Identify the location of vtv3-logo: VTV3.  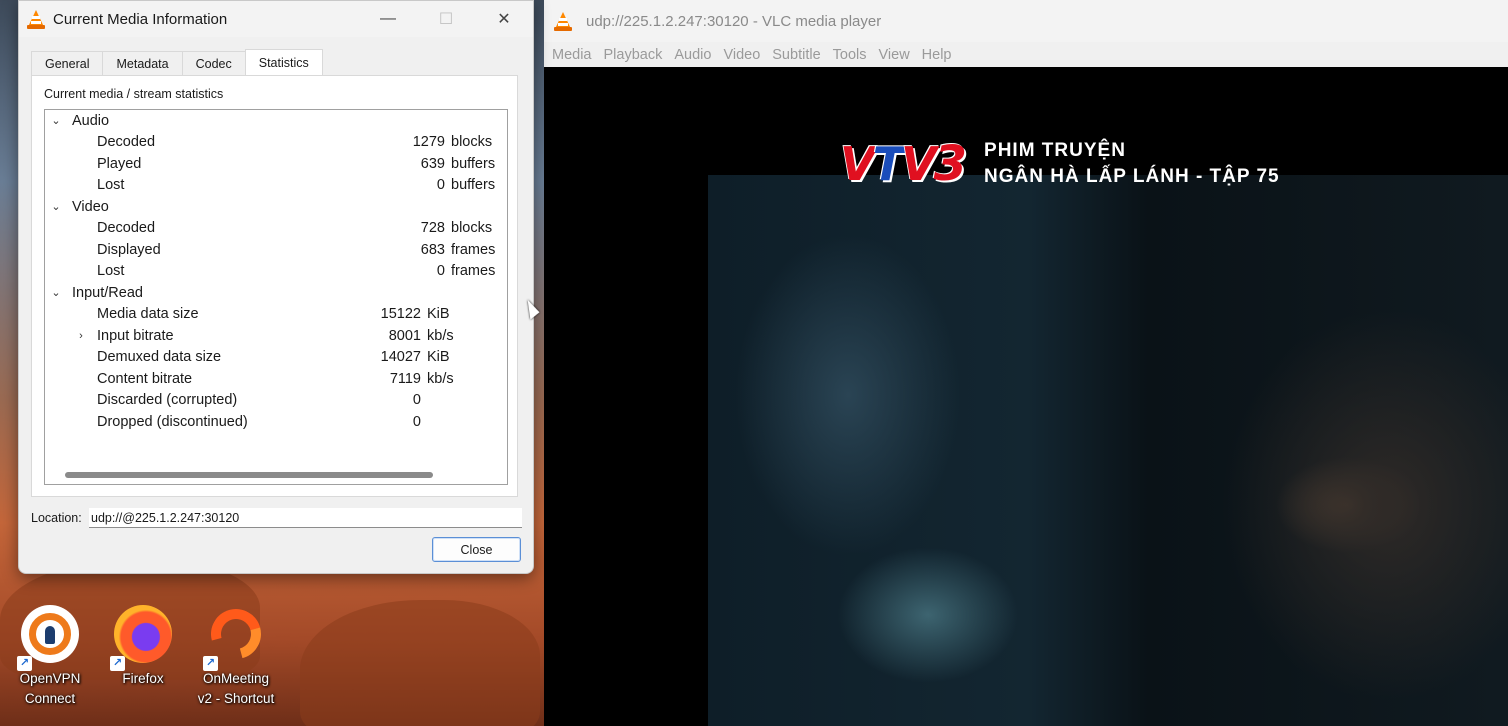
(903, 164).